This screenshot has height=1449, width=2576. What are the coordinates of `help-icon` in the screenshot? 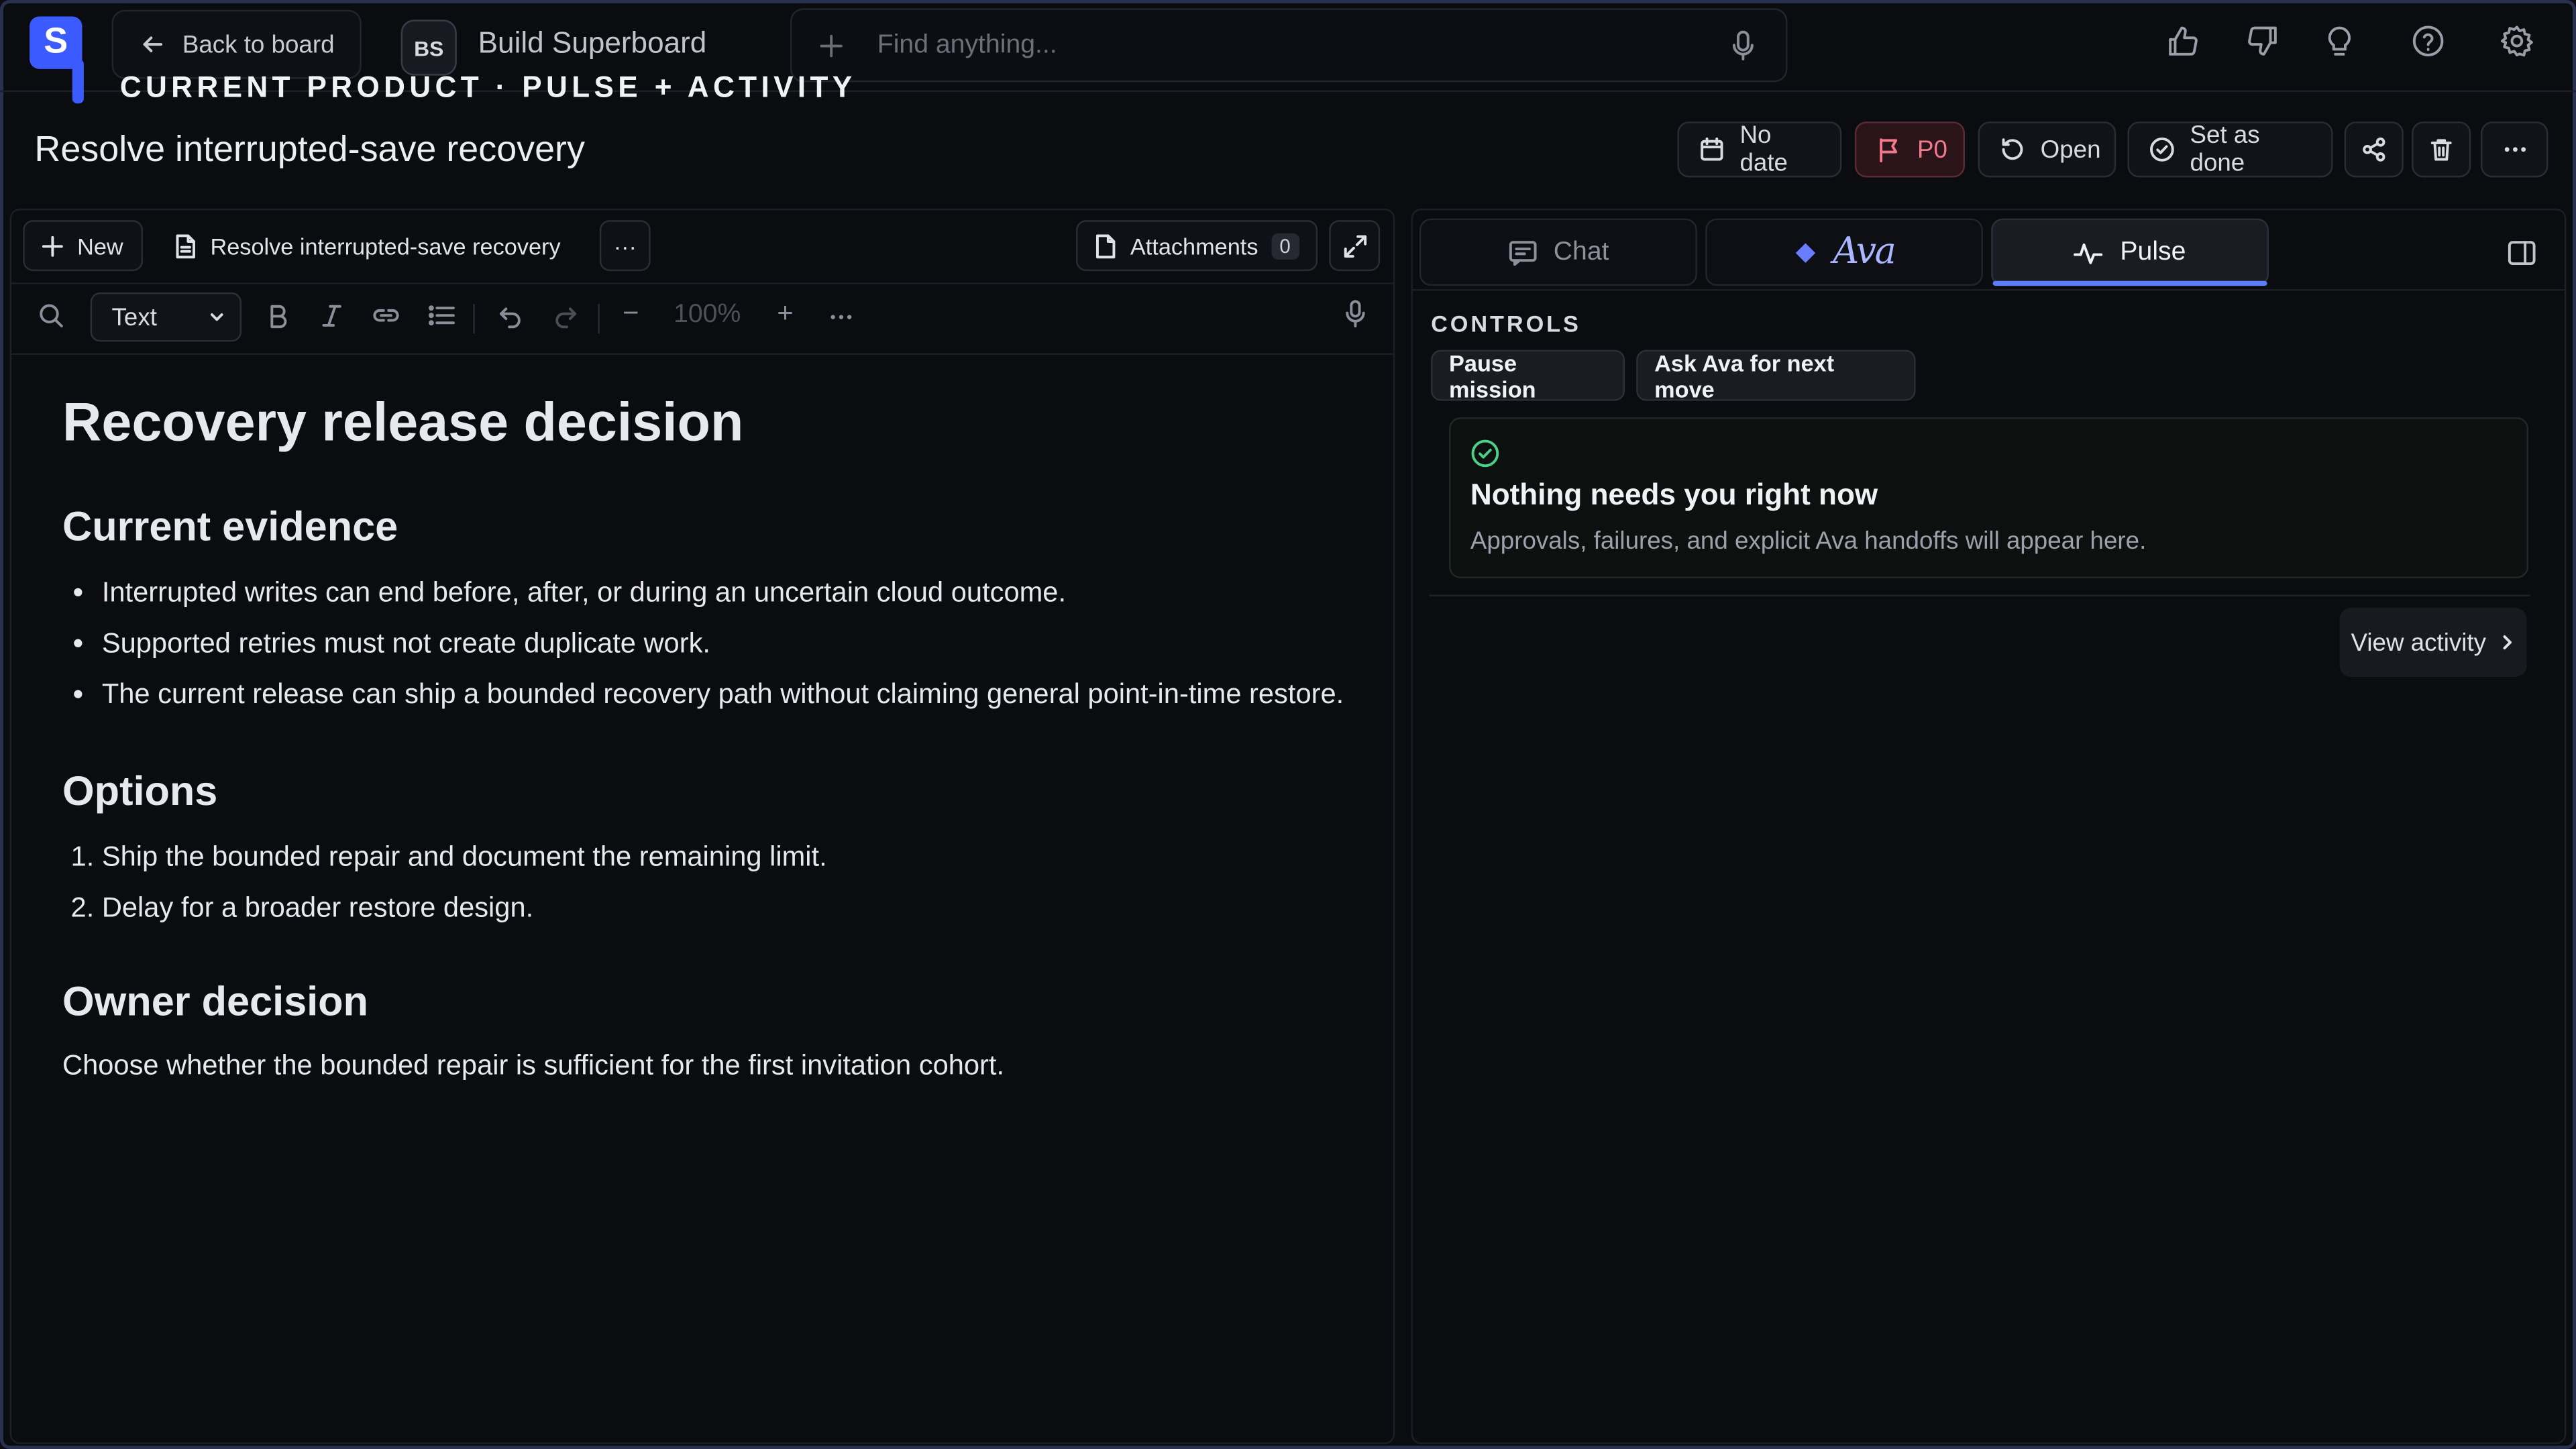 It's located at (2428, 41).